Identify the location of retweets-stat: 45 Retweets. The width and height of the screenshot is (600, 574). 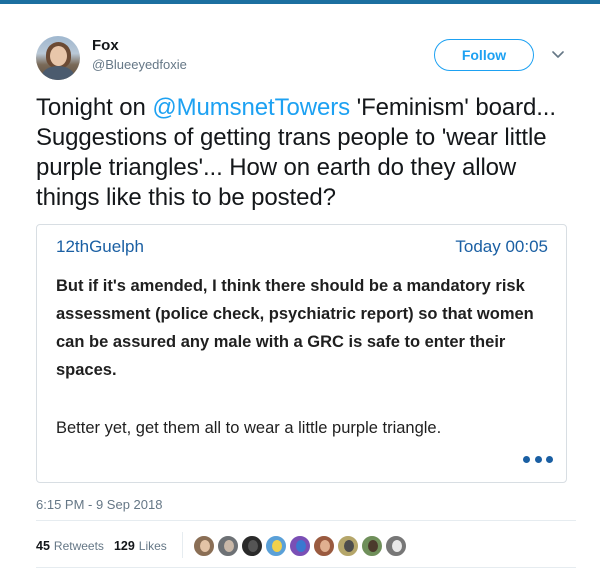
(70, 546).